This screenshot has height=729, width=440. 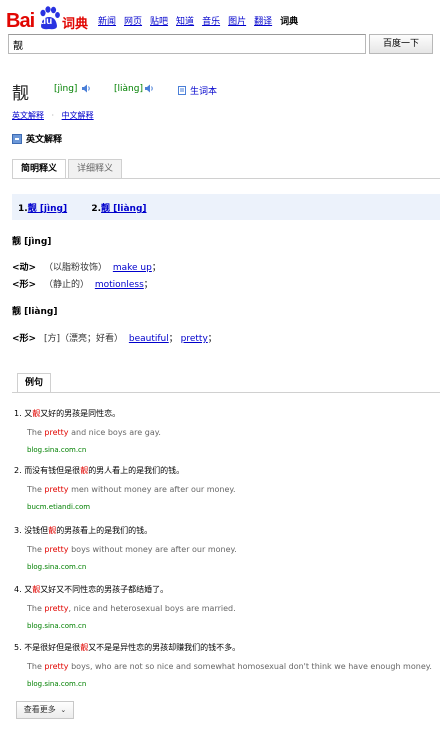 I want to click on definition-row: <形> [方]（漂亮；好看） beautiful； pretty；, so click(x=114, y=337).